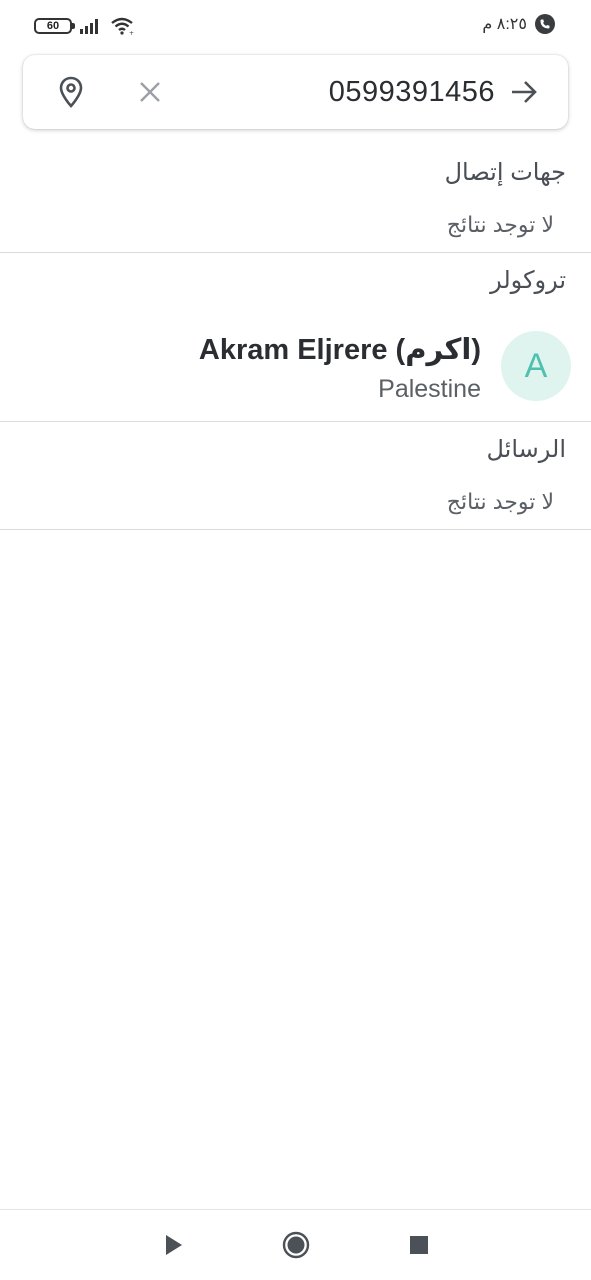 The image size is (591, 1280). What do you see at coordinates (504, 24) in the screenshot?
I see `status-time: ٨:٢٥ م` at bounding box center [504, 24].